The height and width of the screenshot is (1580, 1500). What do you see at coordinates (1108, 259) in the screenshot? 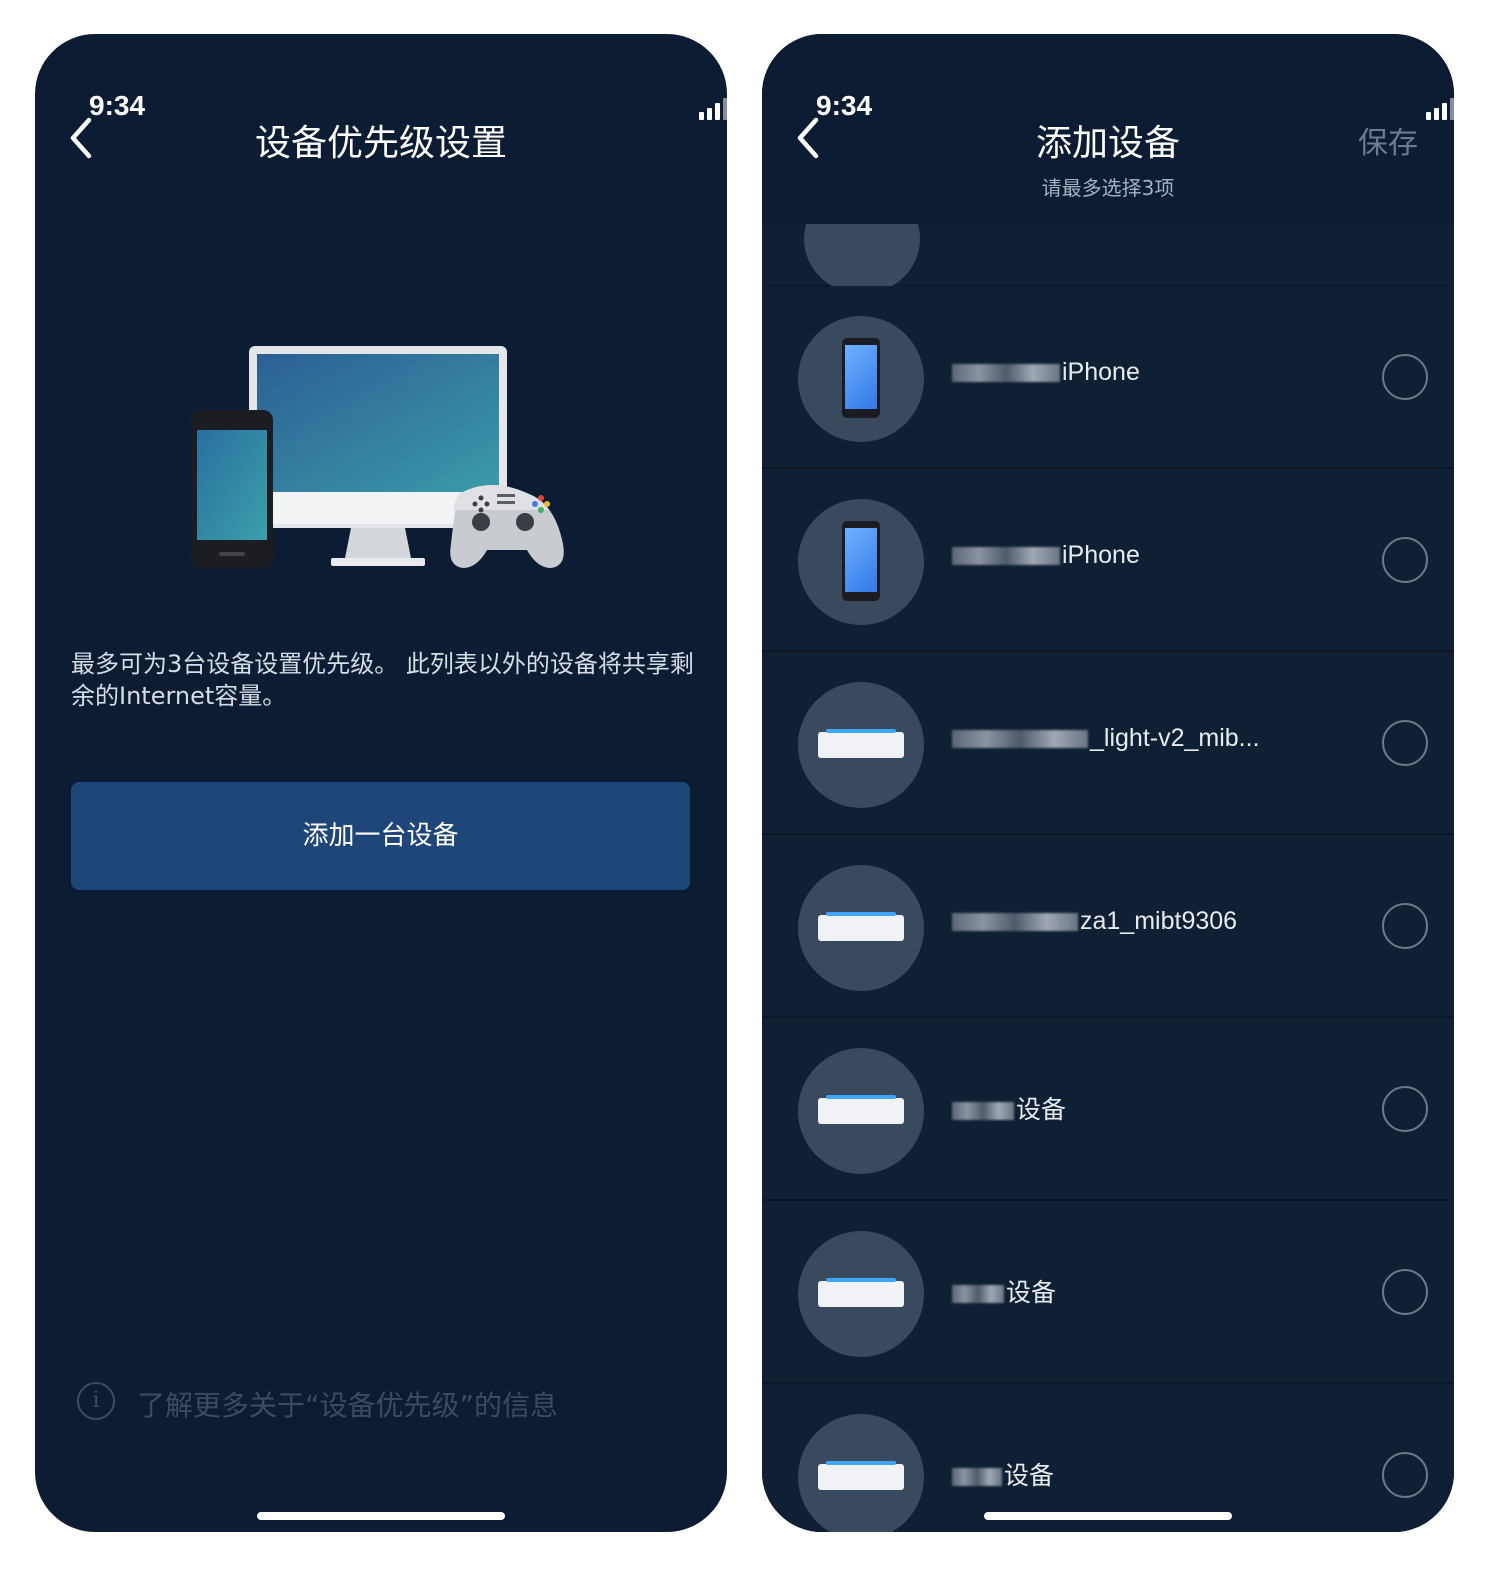
I see `list-item-partial` at bounding box center [1108, 259].